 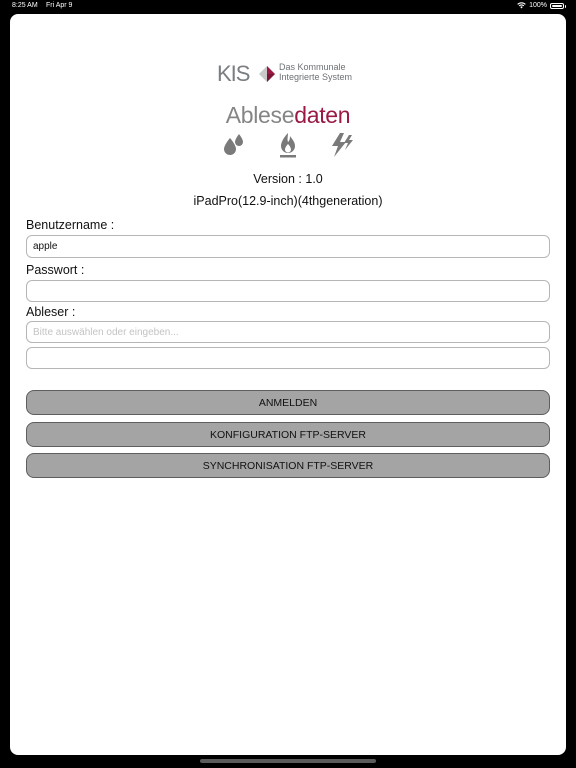 What do you see at coordinates (312, 67) in the screenshot?
I see `kis-tagline-line1: Das Kommunale` at bounding box center [312, 67].